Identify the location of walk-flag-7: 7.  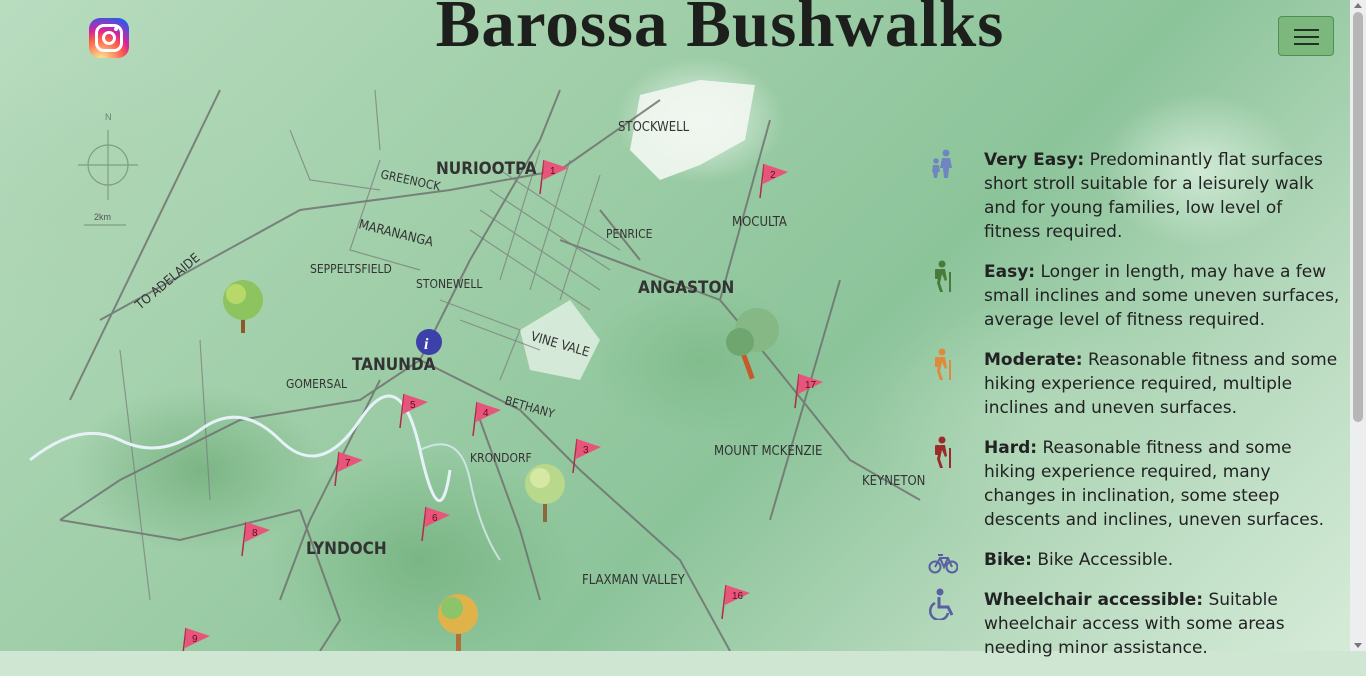
(348, 469).